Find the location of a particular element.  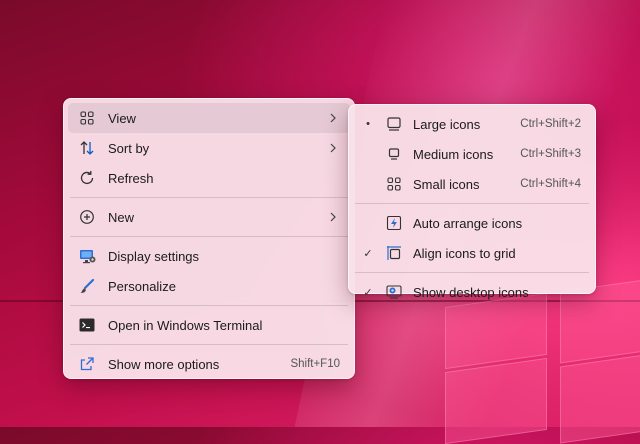

display-icon is located at coordinates (87, 256).